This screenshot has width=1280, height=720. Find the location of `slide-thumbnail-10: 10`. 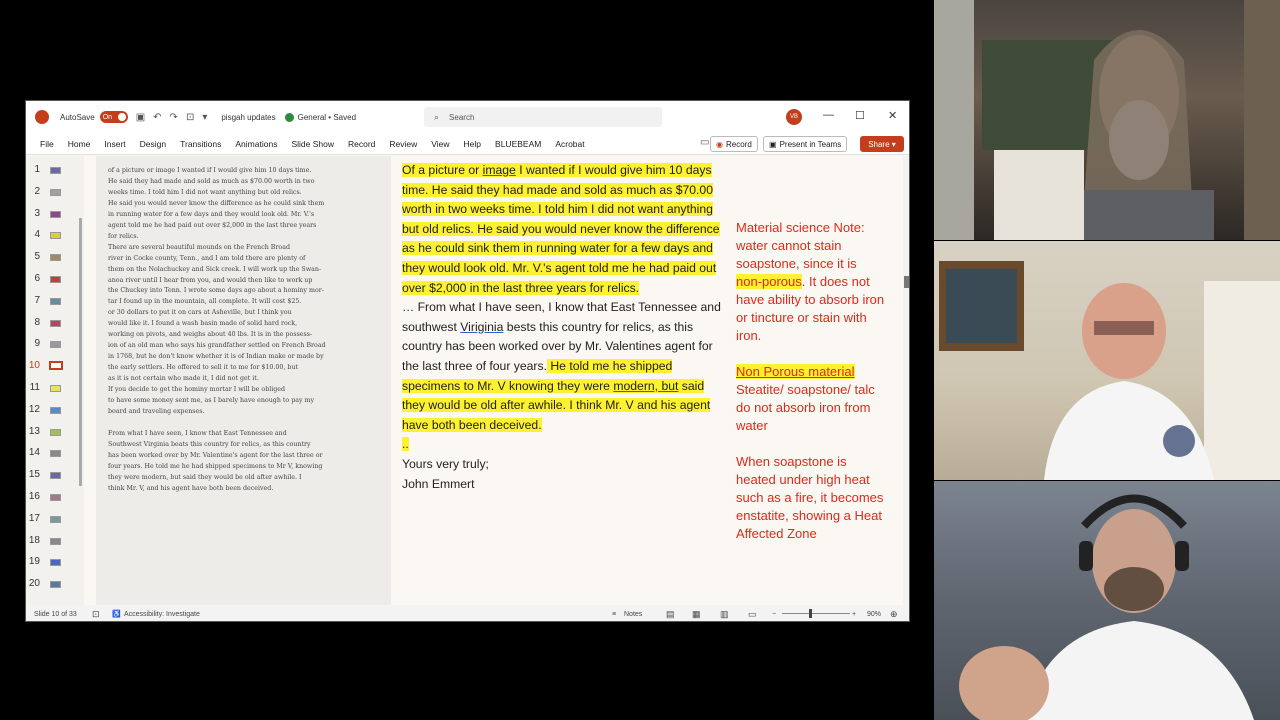

slide-thumbnail-10: 10 is located at coordinates (54, 368).